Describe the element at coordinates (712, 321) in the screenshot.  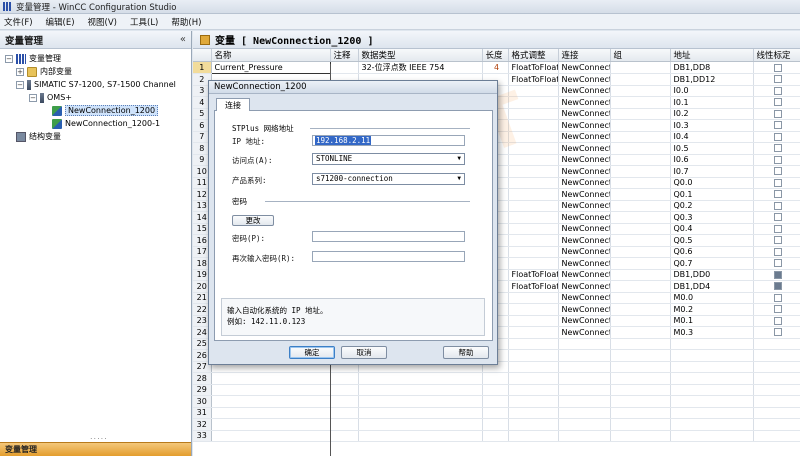
I see `address-cell: M0.1` at that location.